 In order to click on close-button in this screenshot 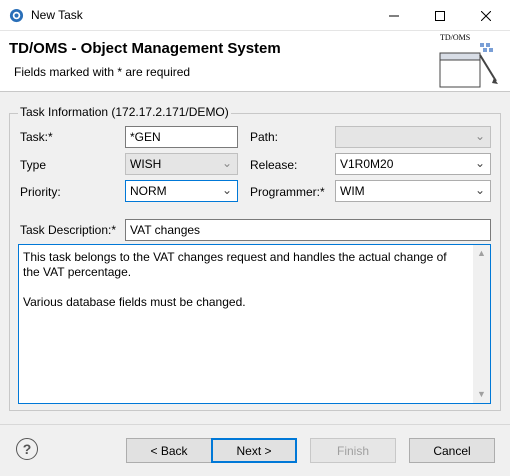, I will do `click(486, 15)`.